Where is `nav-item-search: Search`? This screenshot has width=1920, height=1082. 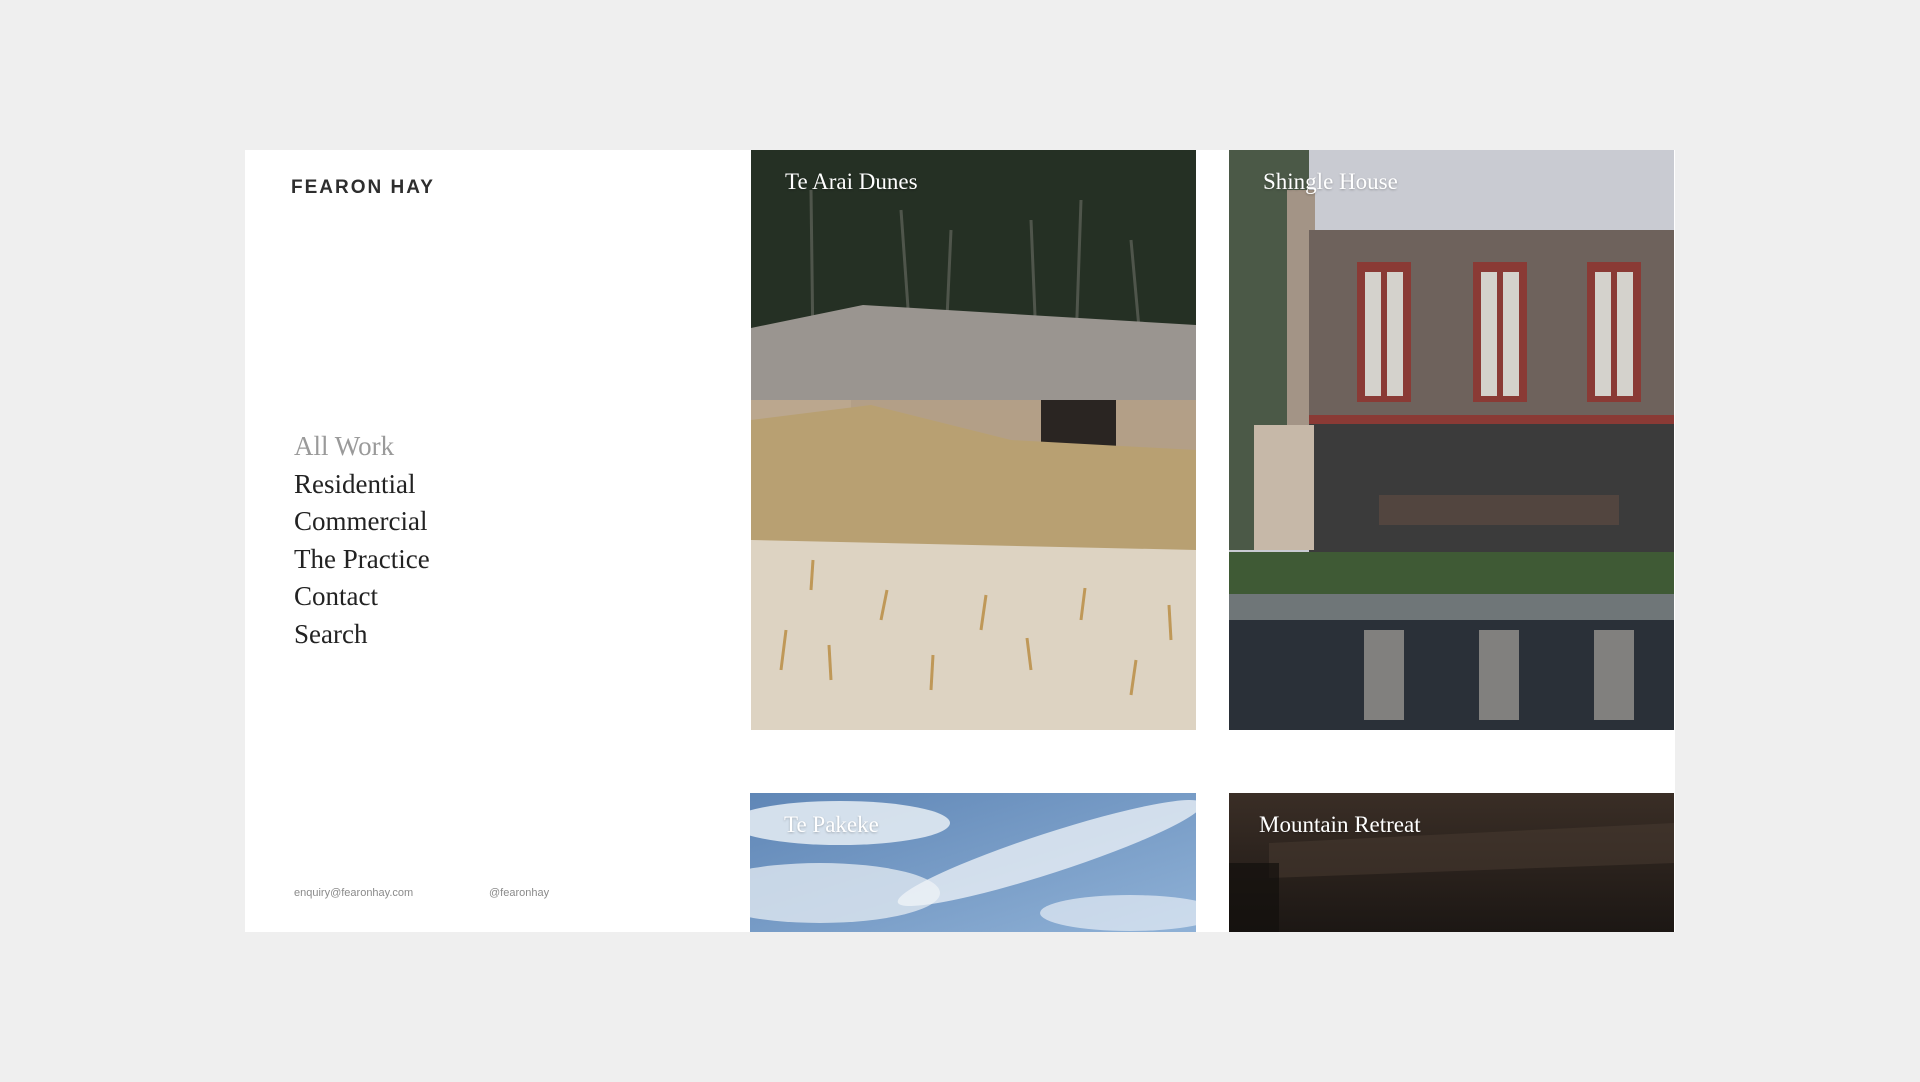 nav-item-search: Search is located at coordinates (362, 635).